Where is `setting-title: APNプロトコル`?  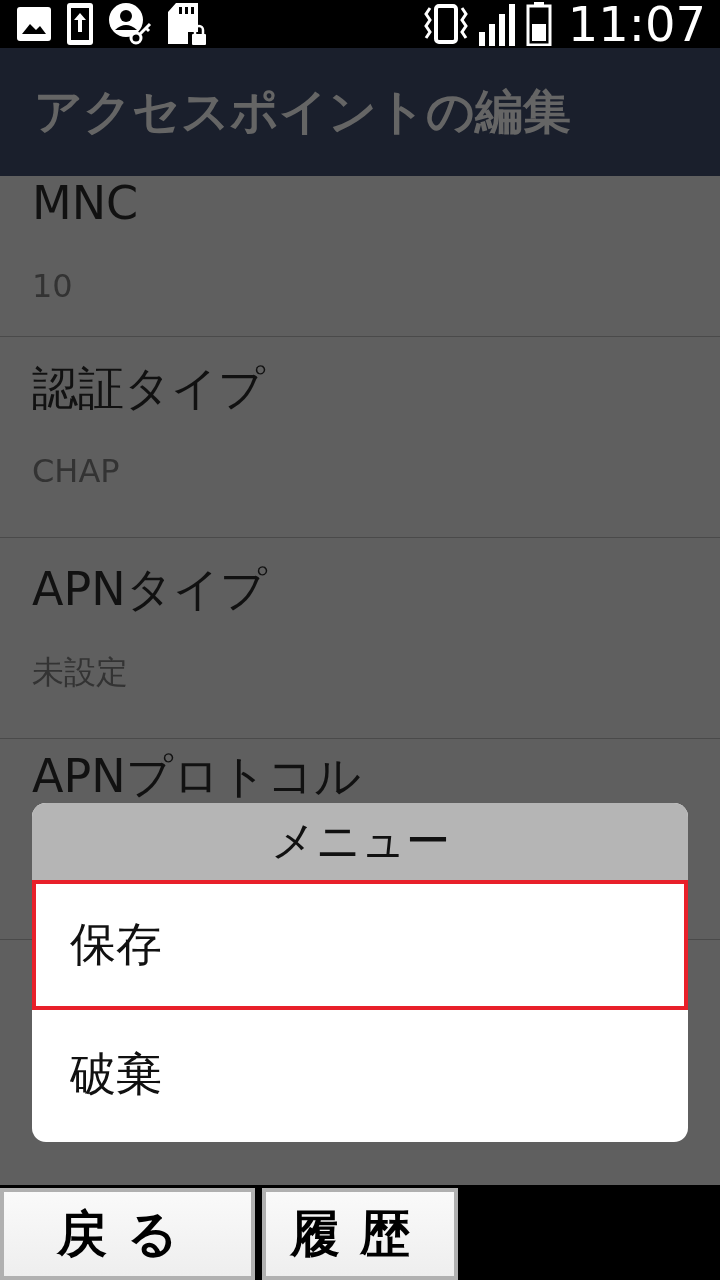
setting-title: APNプロトコル is located at coordinates (197, 776).